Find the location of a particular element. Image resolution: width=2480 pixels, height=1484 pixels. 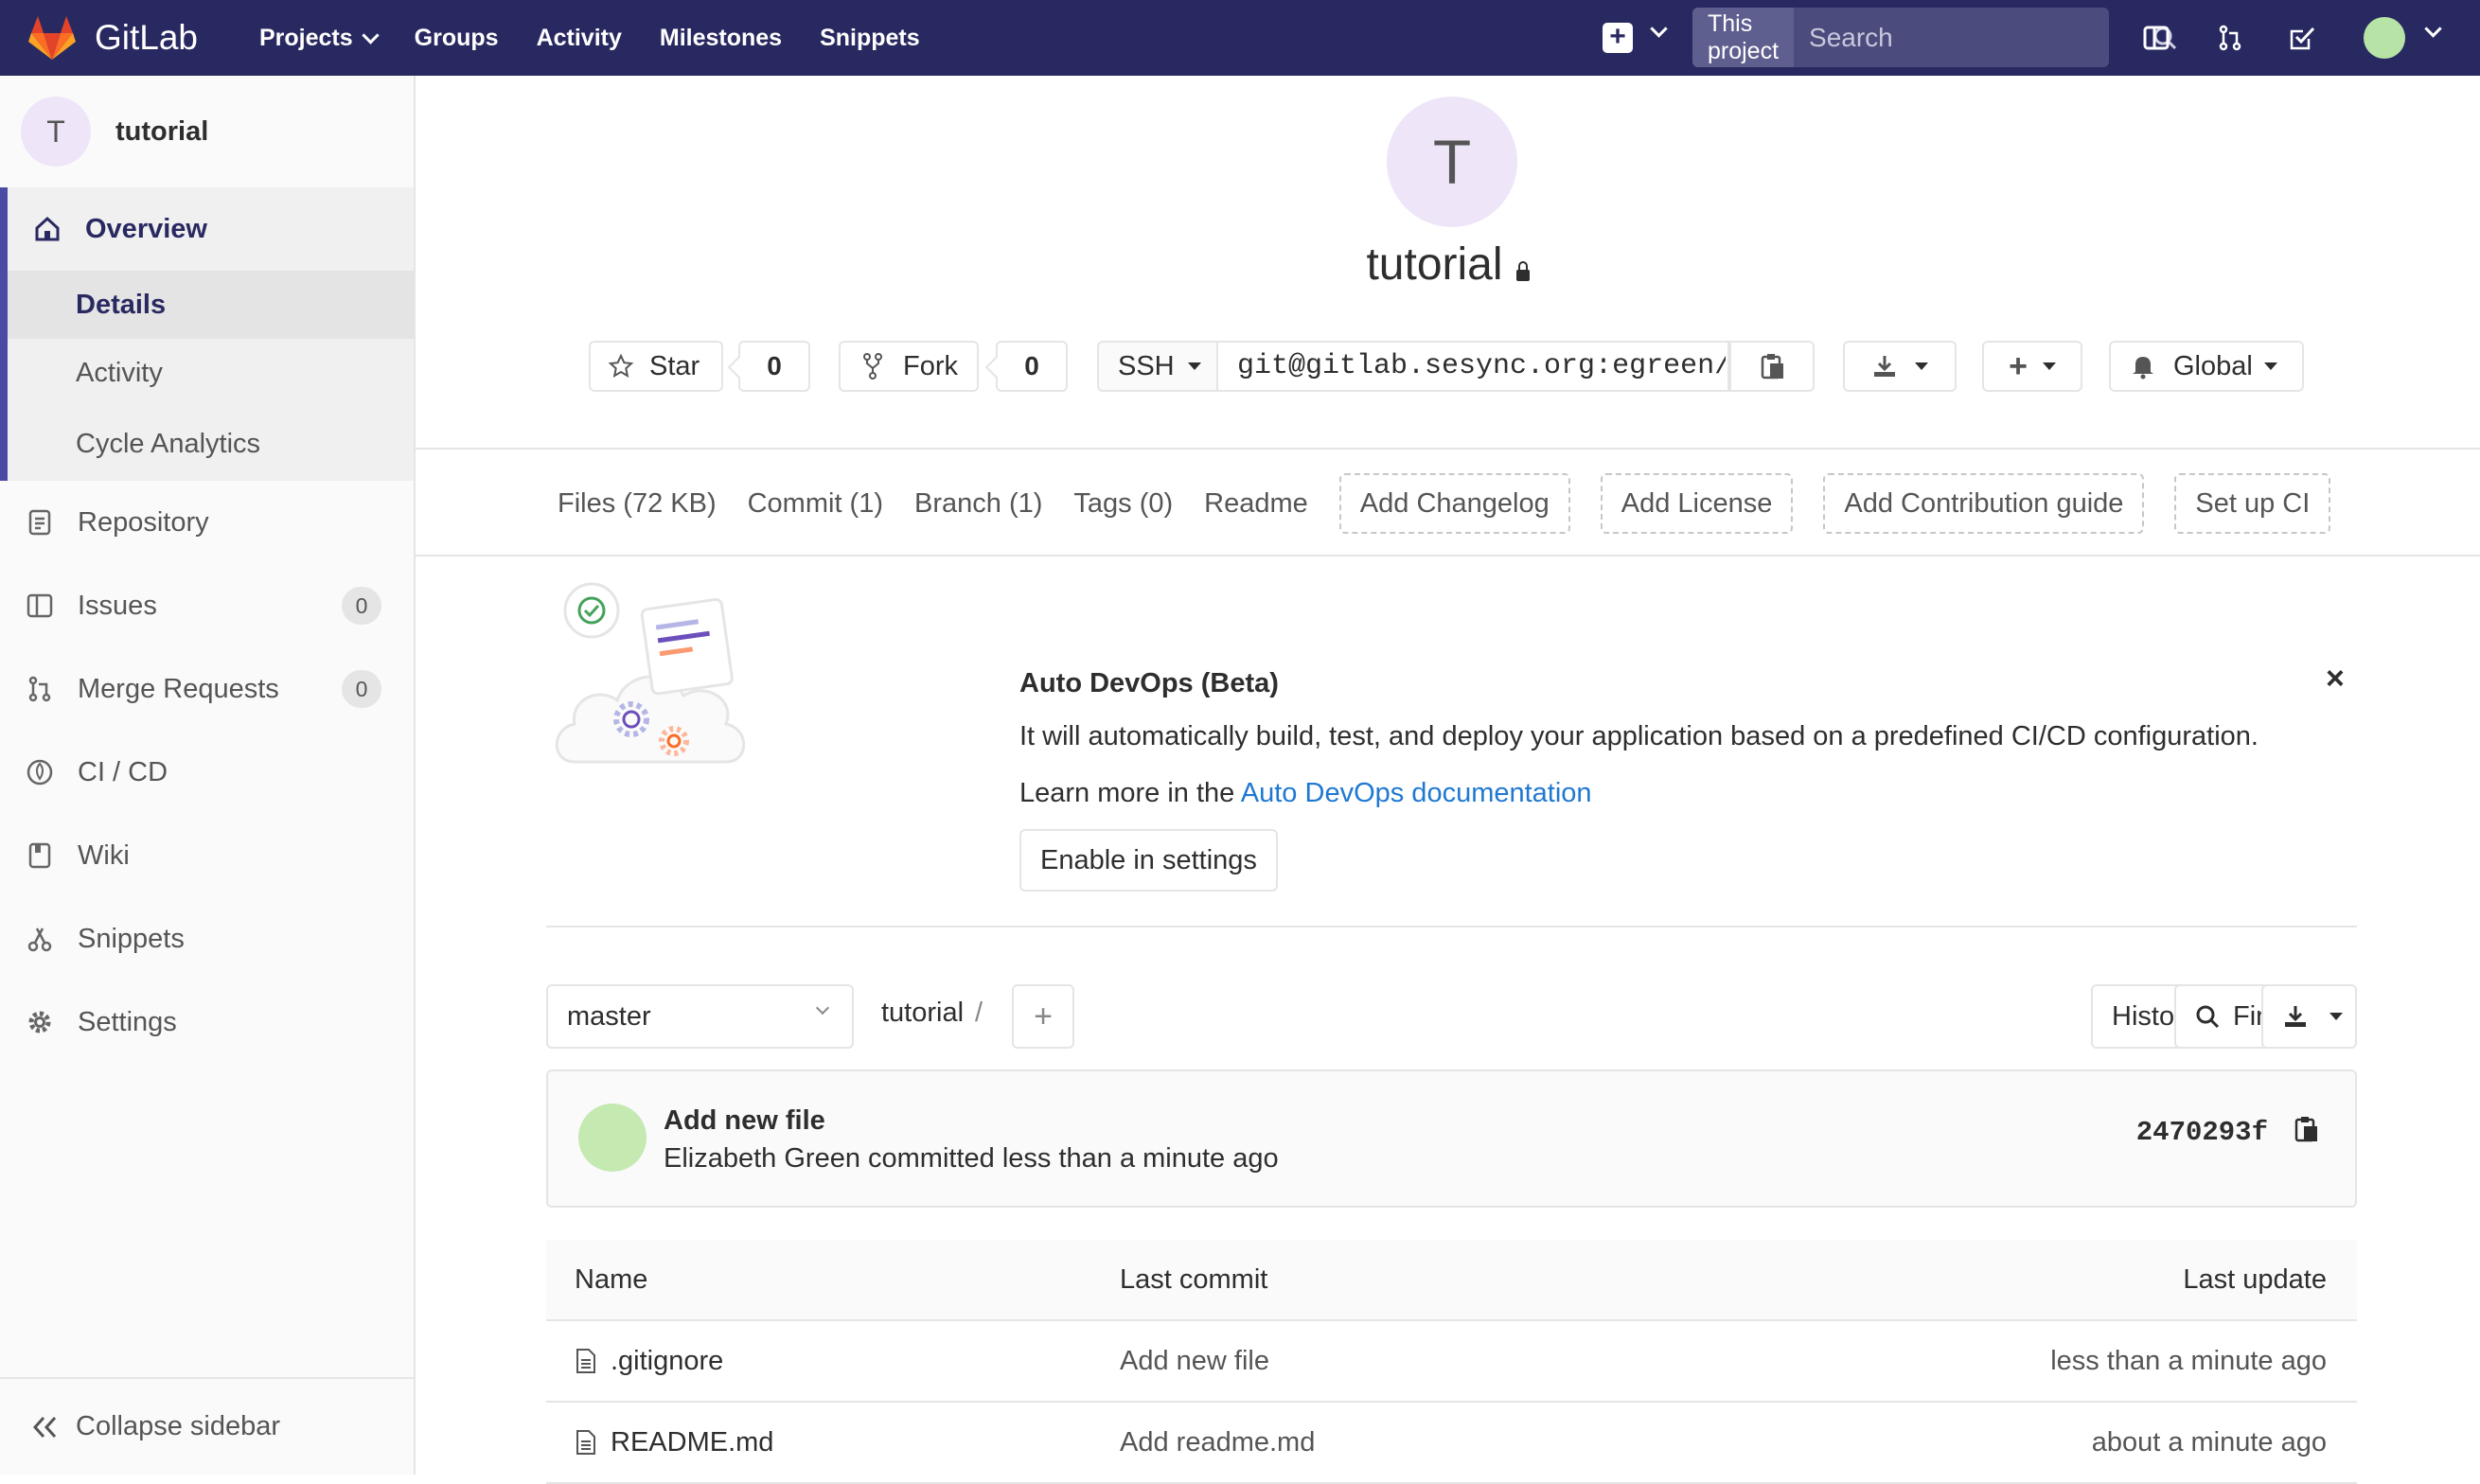

auto-devops-docs-link: Auto DevOps documentation is located at coordinates (1416, 793).